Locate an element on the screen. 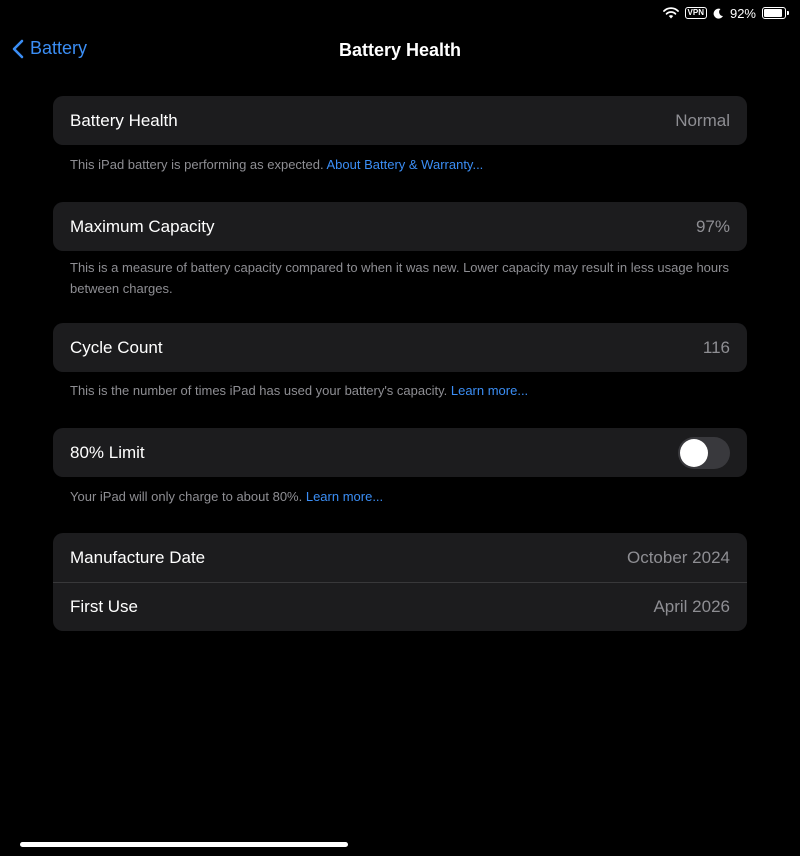  page-title: Battery Health is located at coordinates (400, 50).